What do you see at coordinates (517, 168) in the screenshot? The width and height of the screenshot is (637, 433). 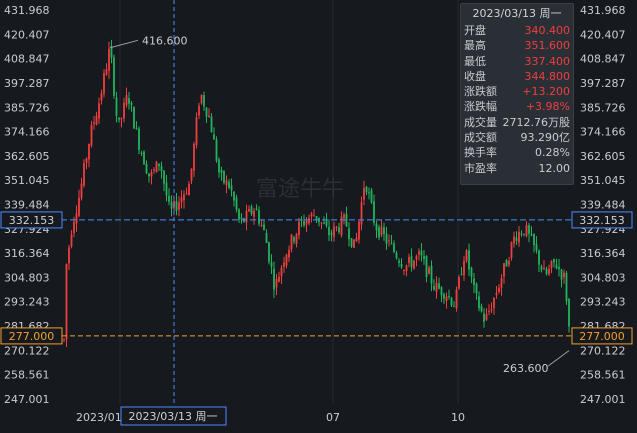 I see `info-row: 市盈率 12.00` at bounding box center [517, 168].